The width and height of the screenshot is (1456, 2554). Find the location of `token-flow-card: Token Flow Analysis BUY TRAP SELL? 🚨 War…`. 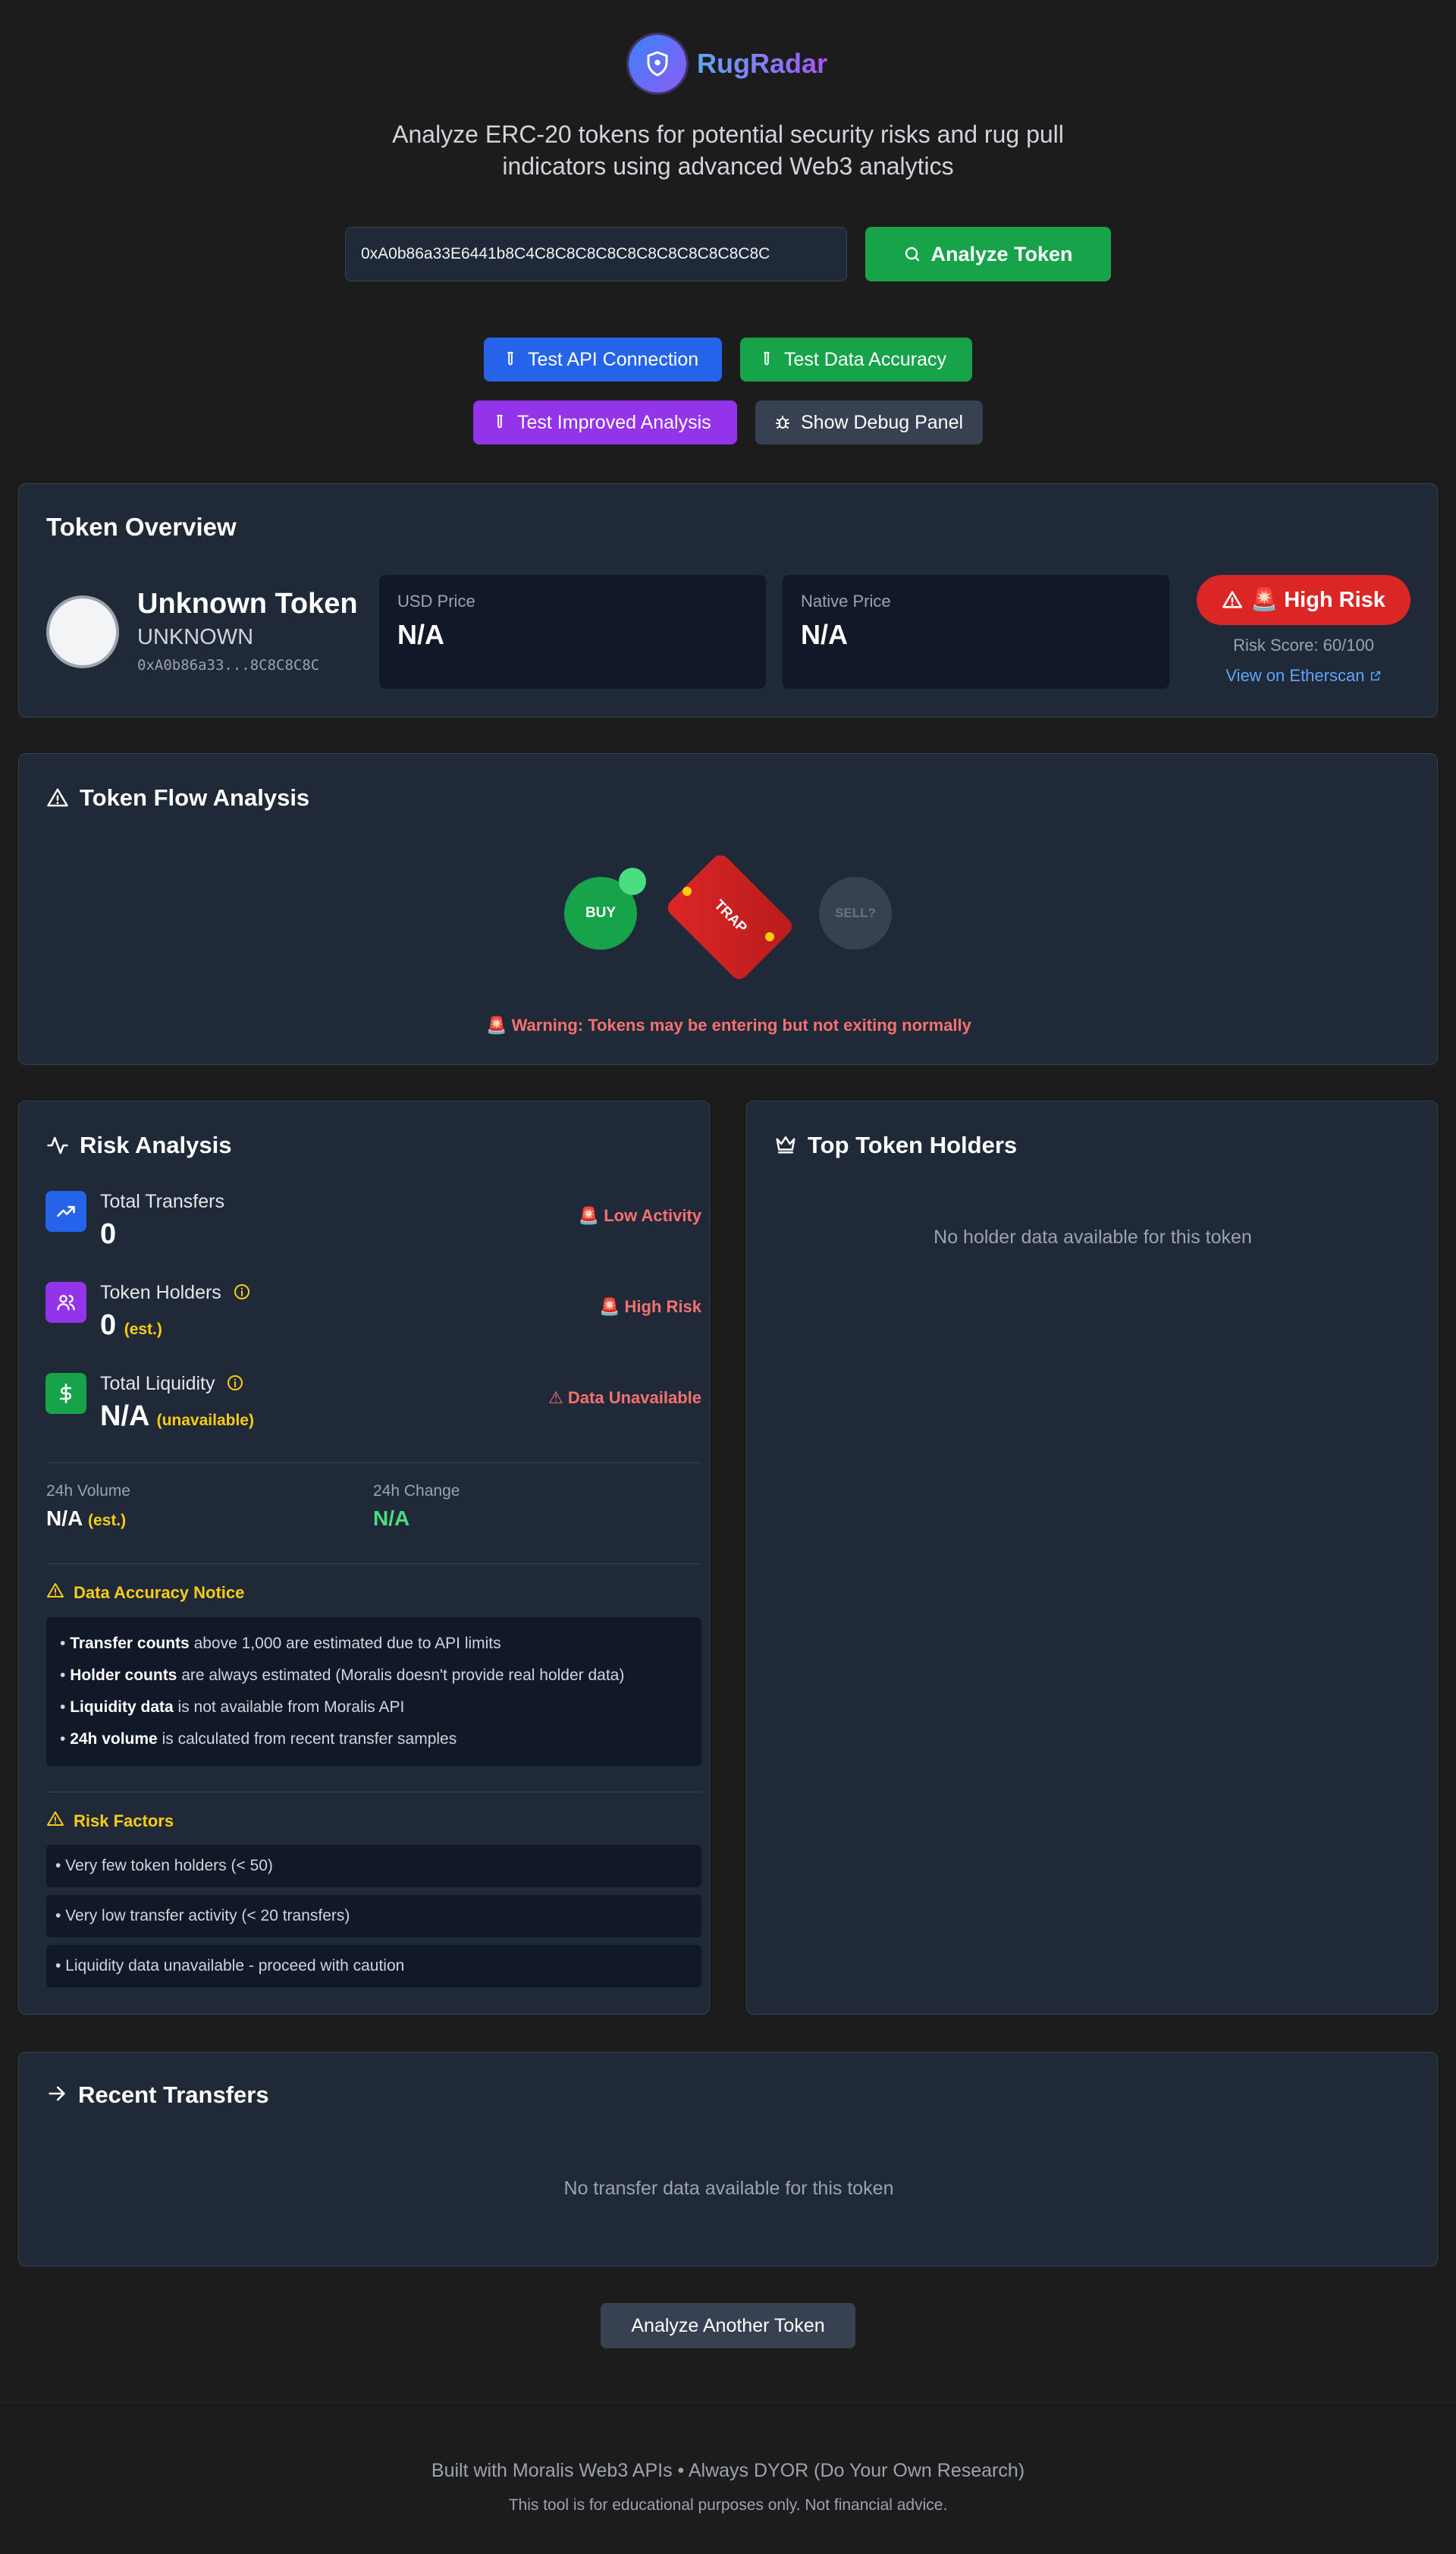

token-flow-card: Token Flow Analysis BUY TRAP SELL? 🚨 War… is located at coordinates (728, 909).